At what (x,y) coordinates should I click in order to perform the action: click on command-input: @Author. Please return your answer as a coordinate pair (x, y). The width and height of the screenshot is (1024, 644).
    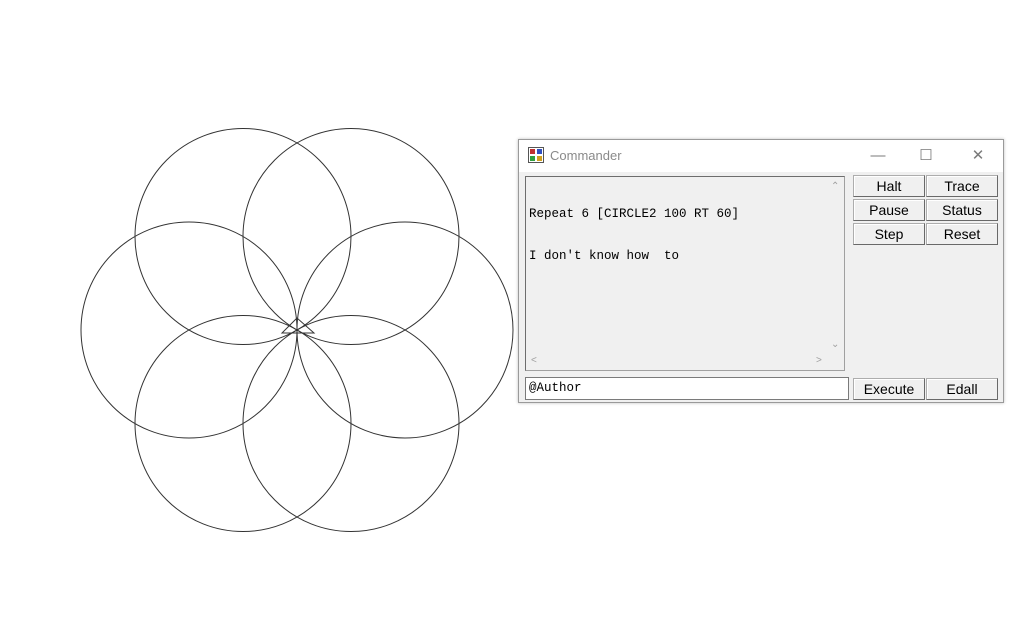
    Looking at the image, I should click on (687, 388).